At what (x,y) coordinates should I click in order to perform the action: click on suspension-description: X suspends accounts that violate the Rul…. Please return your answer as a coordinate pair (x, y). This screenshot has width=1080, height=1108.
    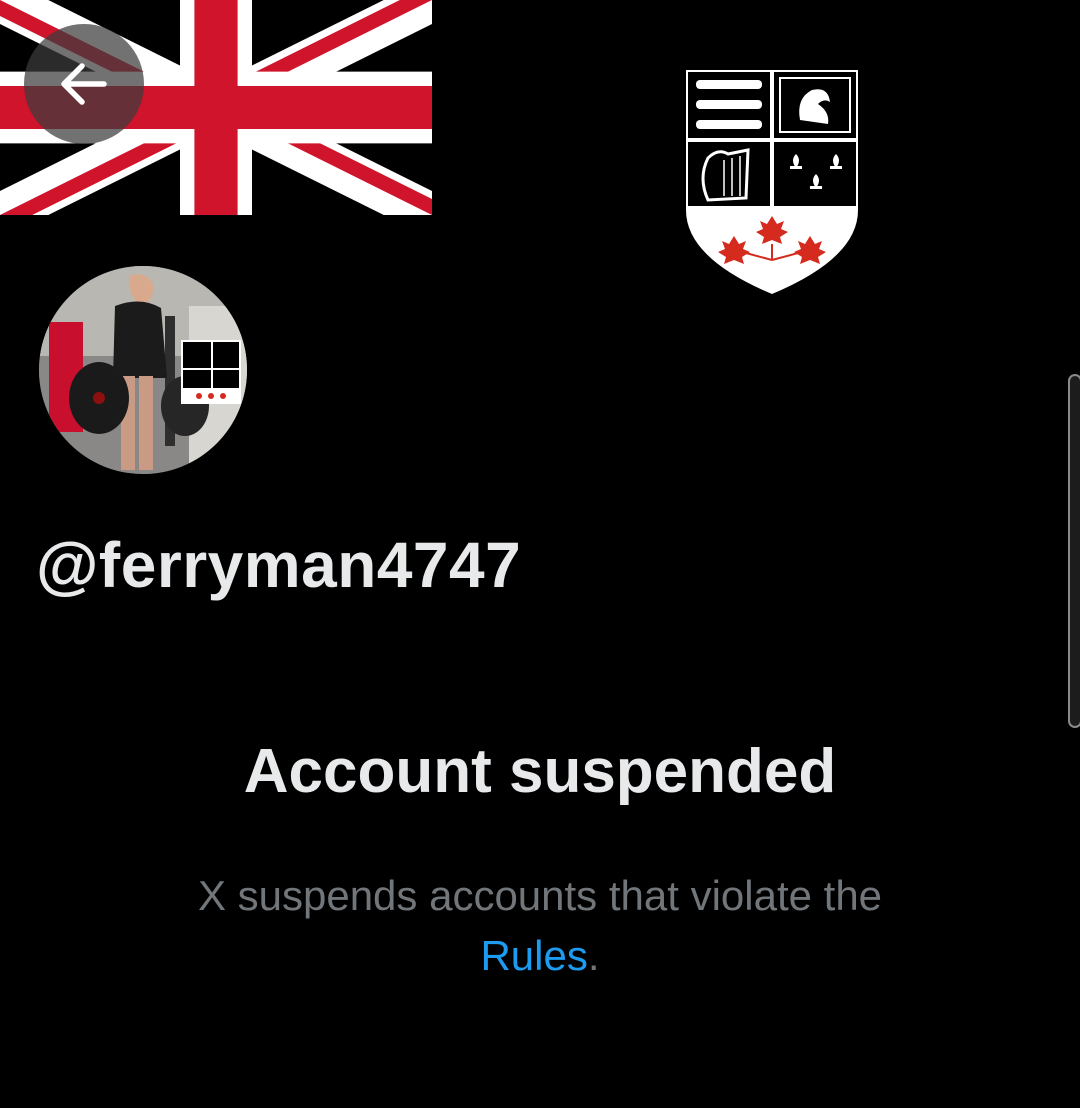
    Looking at the image, I should click on (540, 926).